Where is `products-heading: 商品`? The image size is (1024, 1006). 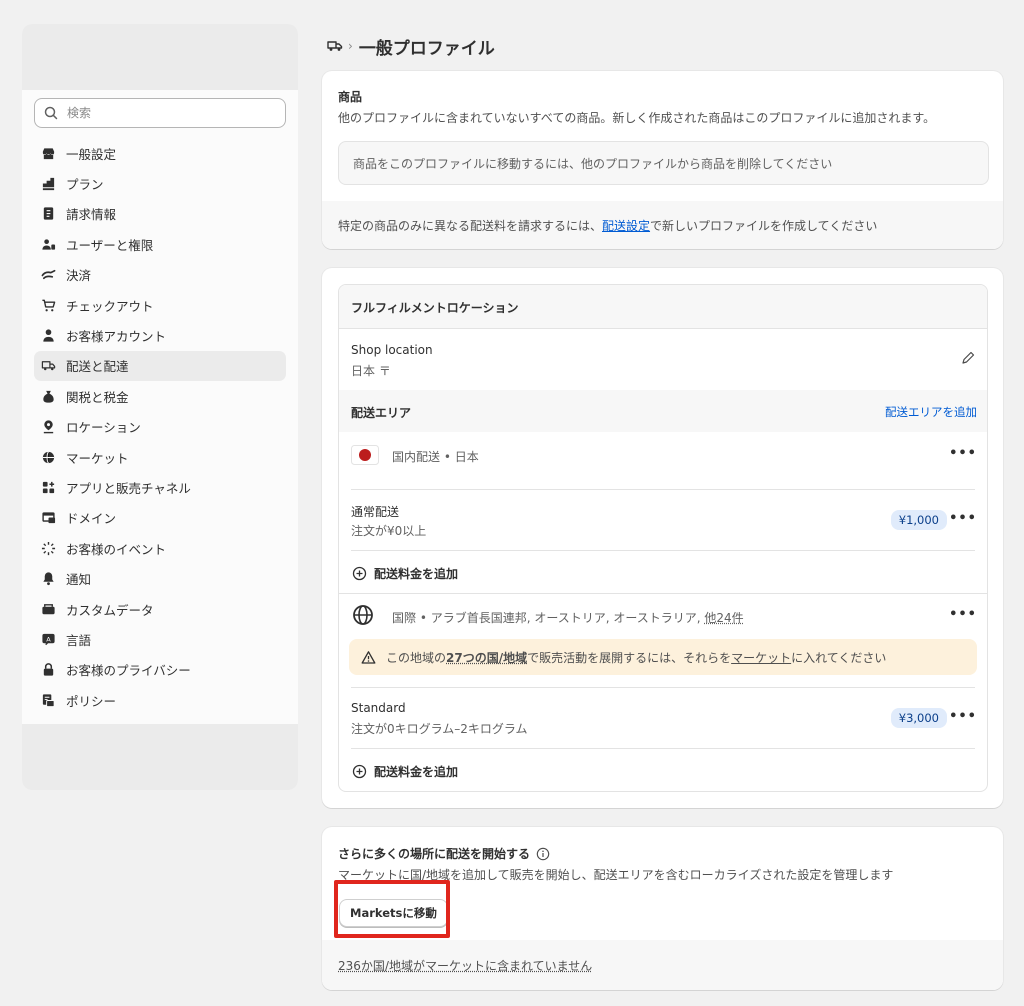 products-heading: 商品 is located at coordinates (350, 97).